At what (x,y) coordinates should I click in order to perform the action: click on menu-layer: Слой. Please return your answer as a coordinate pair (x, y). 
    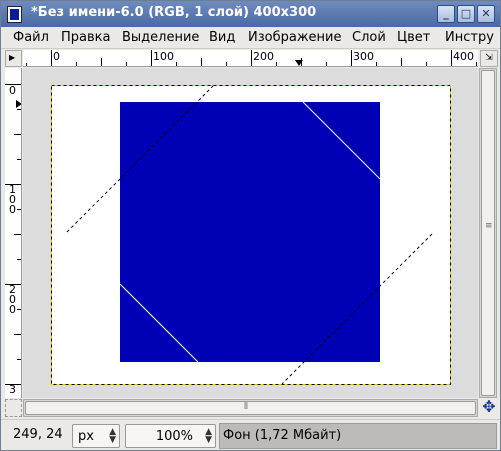
    Looking at the image, I should click on (369, 37).